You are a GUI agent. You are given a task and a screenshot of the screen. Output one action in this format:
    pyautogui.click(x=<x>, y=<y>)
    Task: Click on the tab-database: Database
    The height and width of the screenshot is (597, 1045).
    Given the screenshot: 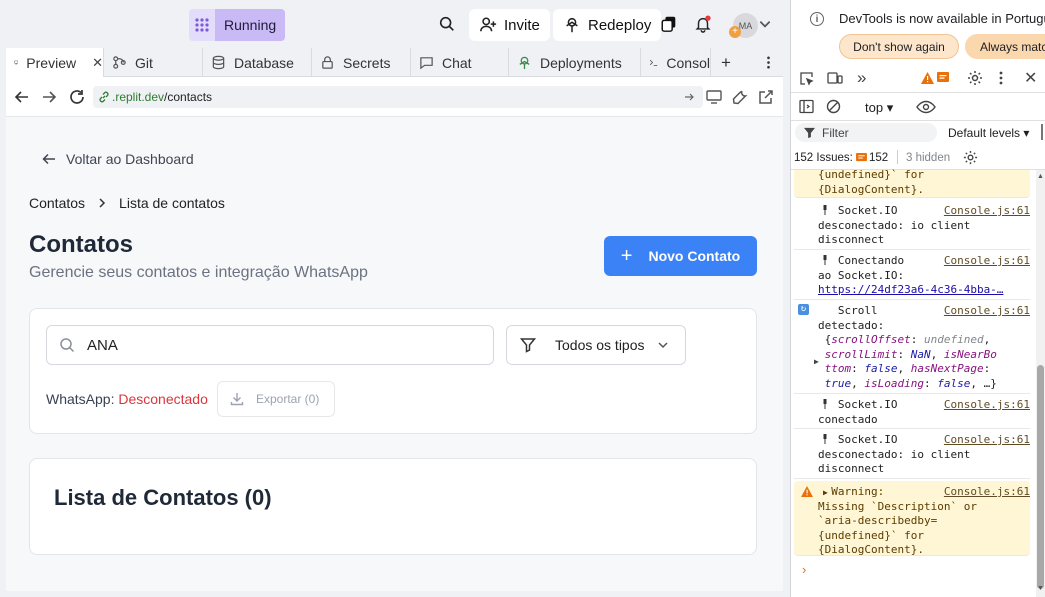 What is the action you would take?
    pyautogui.click(x=257, y=62)
    